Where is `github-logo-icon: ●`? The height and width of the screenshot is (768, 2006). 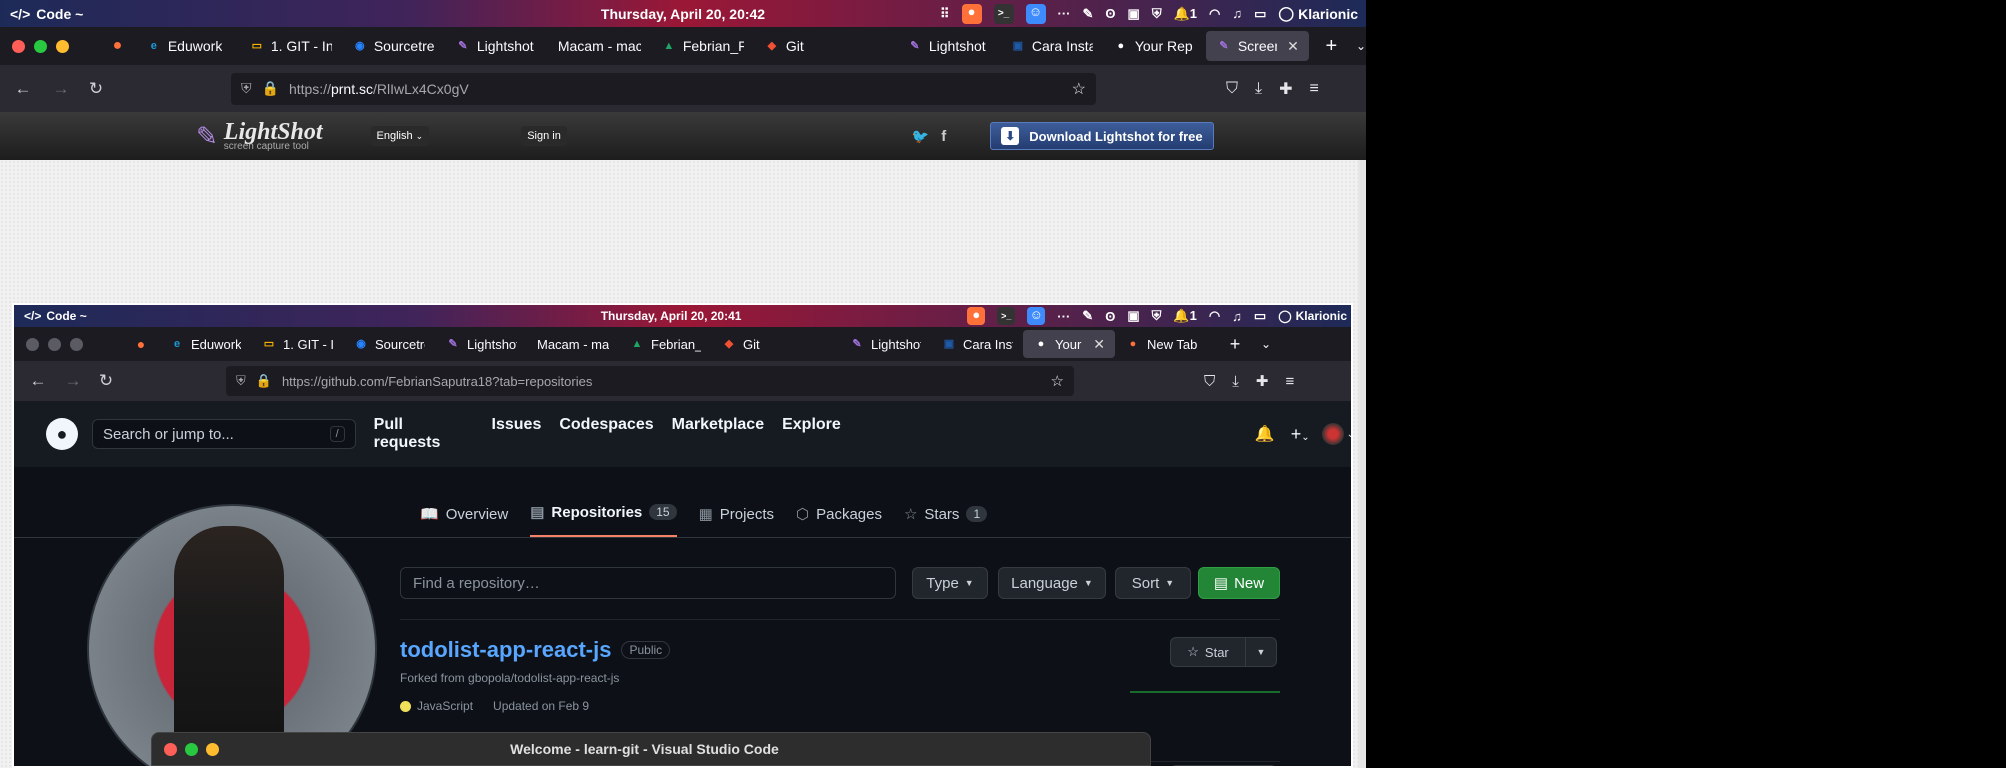
github-logo-icon: ● is located at coordinates (62, 434).